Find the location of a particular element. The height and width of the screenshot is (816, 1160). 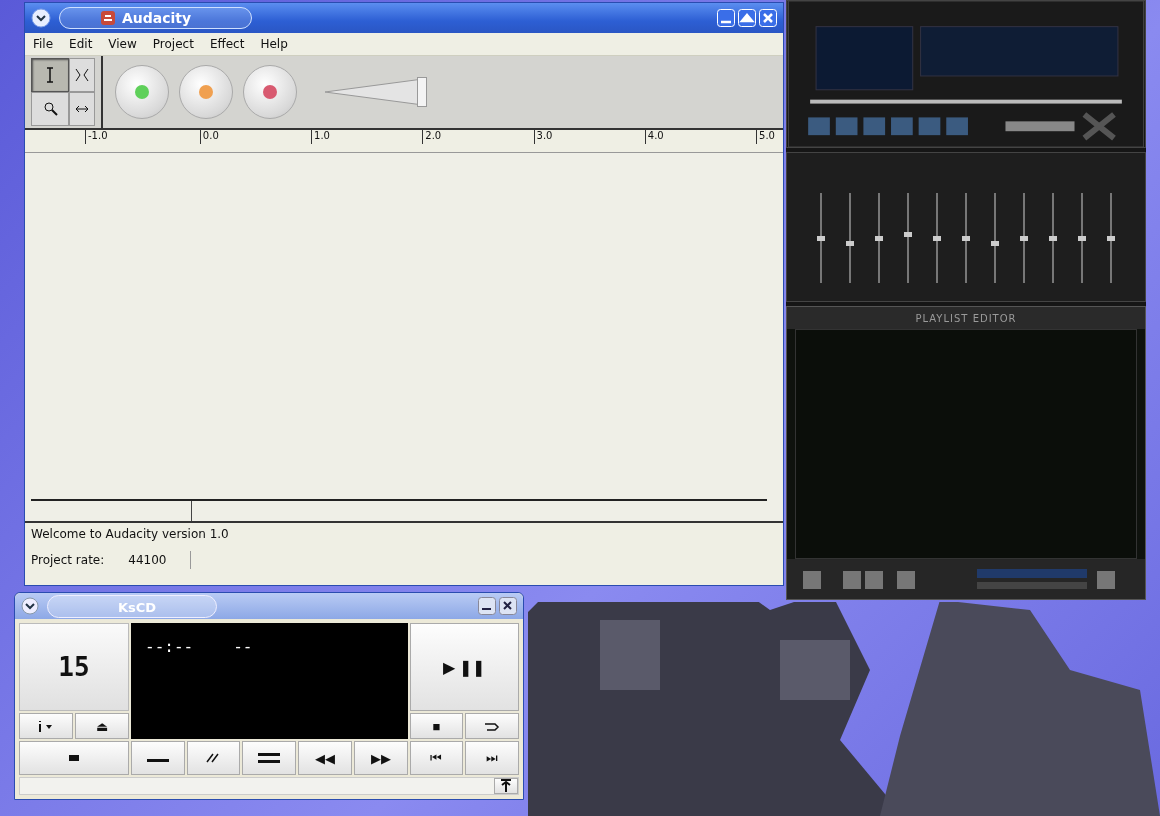

menu-item: Project is located at coordinates (173, 44).